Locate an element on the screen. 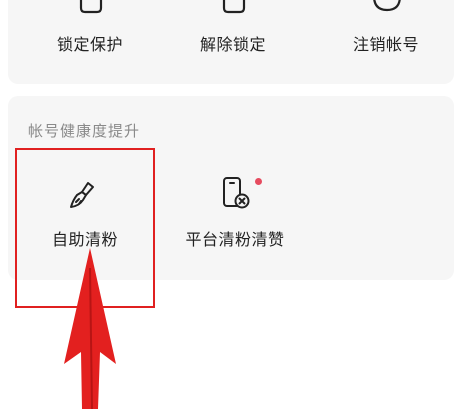 Image resolution: width=462 pixels, height=409 pixels. unlock-device-icon is located at coordinates (234, 7).